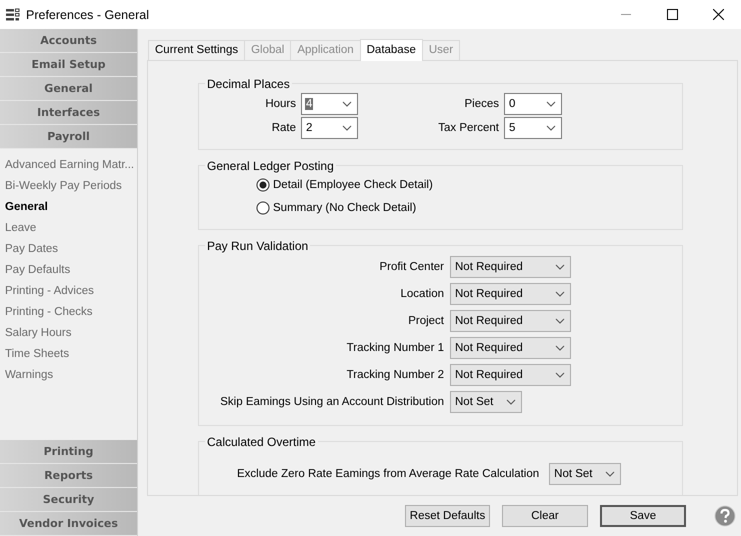  What do you see at coordinates (725, 516) in the screenshot?
I see `help-icon` at bounding box center [725, 516].